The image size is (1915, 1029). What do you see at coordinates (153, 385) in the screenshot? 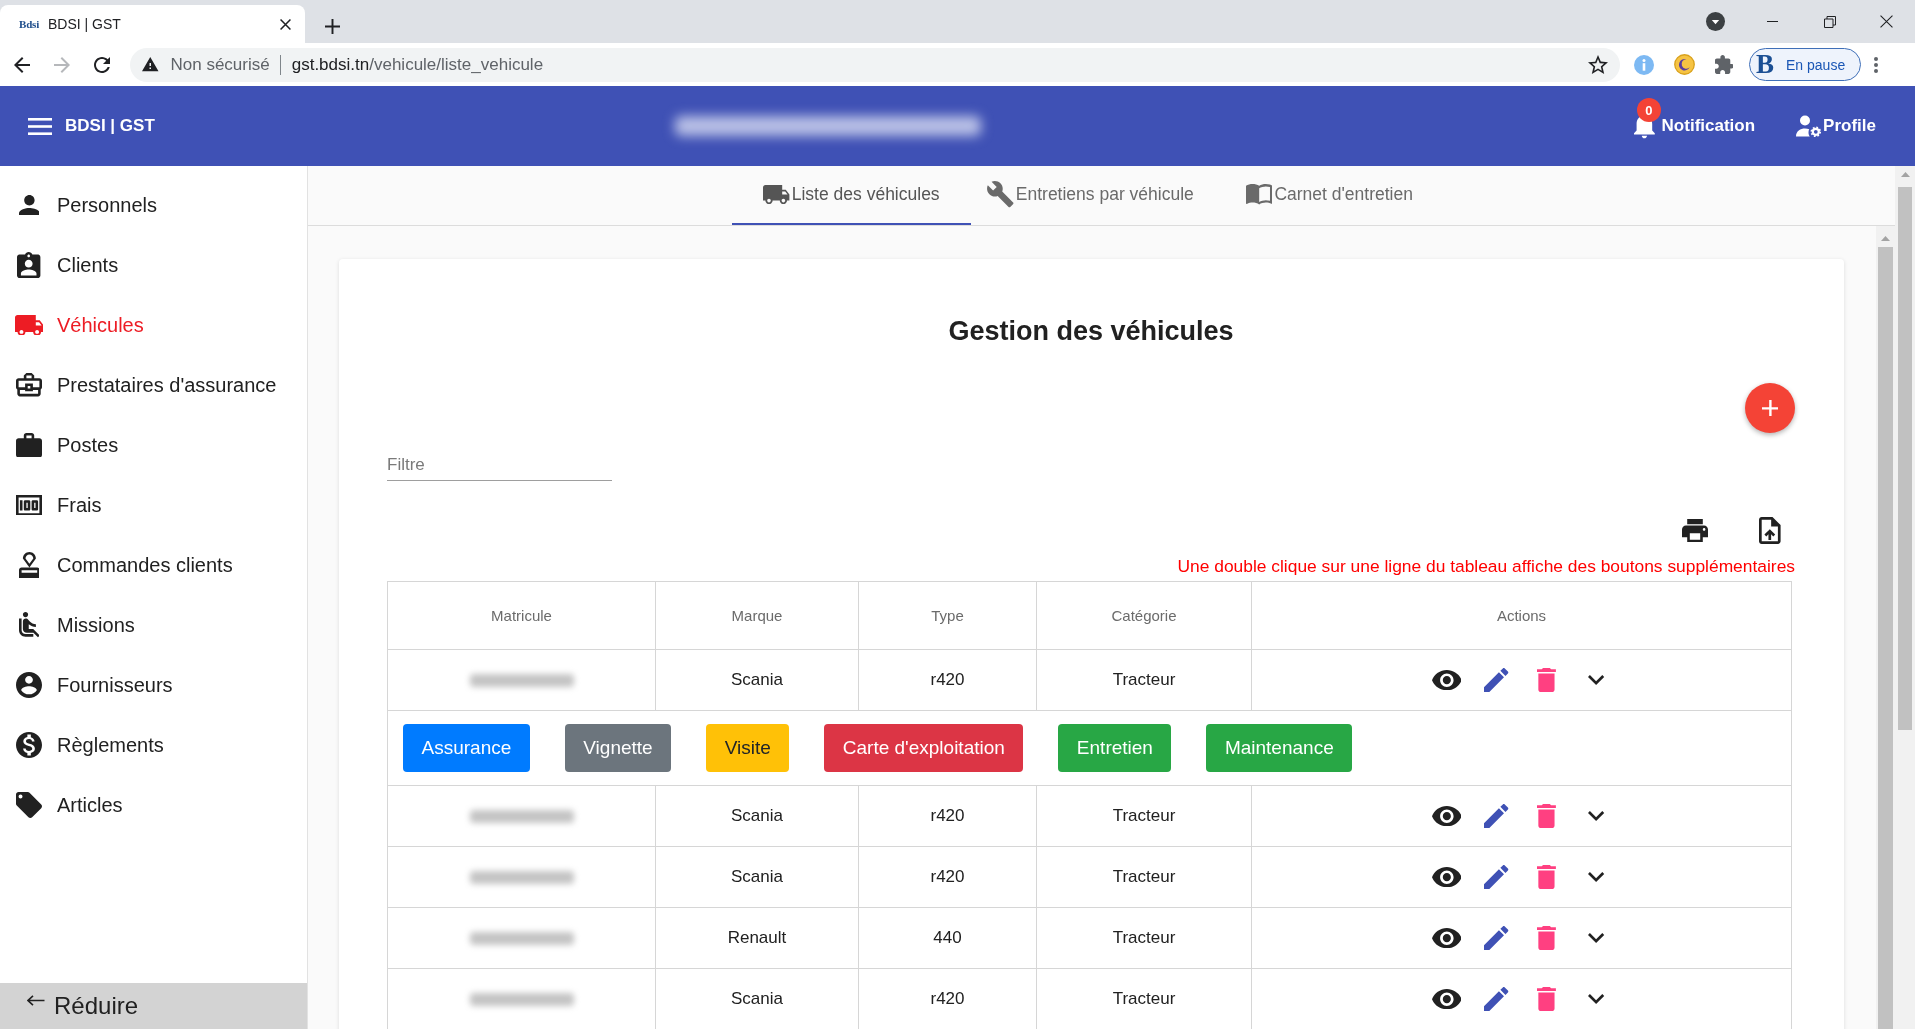
I see `sidebar-item: Prestataires d'assurance` at bounding box center [153, 385].